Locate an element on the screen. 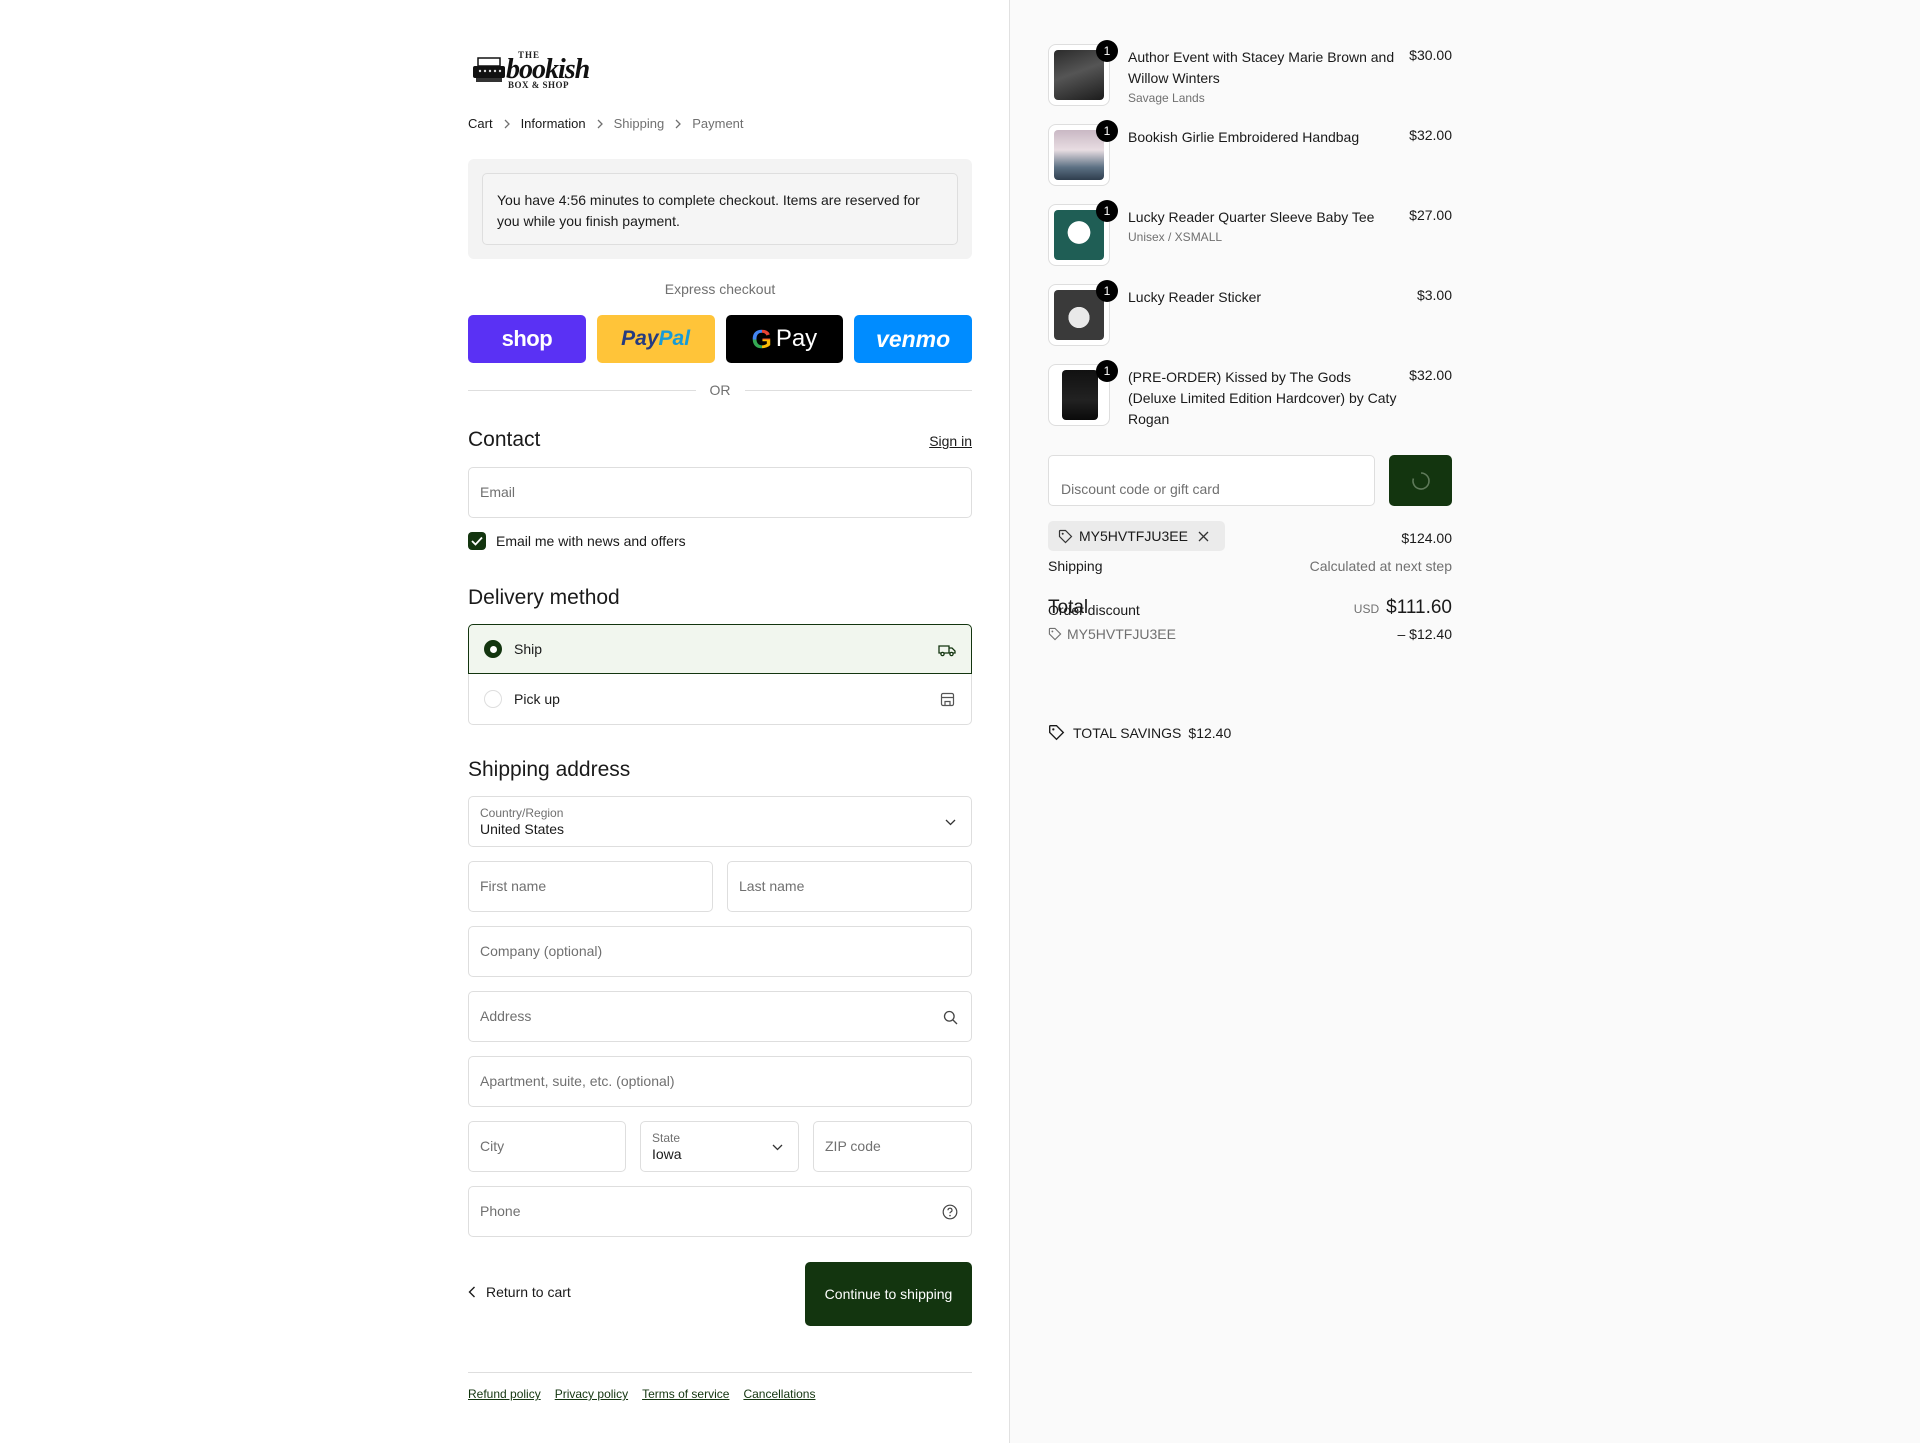 This screenshot has height=1443, width=1920. refund-policy-link: Refund policy is located at coordinates (504, 1394).